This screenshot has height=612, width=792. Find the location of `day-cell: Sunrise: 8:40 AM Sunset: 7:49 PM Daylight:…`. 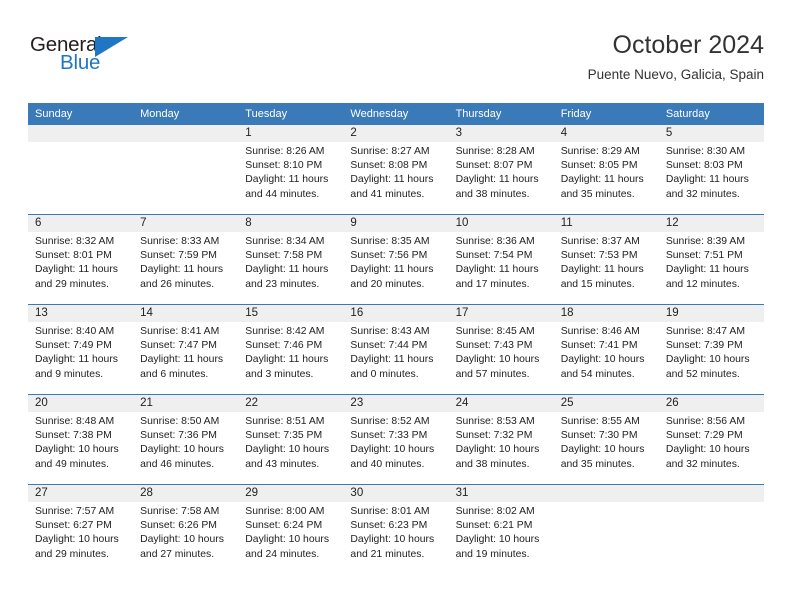

day-cell: Sunrise: 8:40 AM Sunset: 7:49 PM Daylight:… is located at coordinates (80, 358).